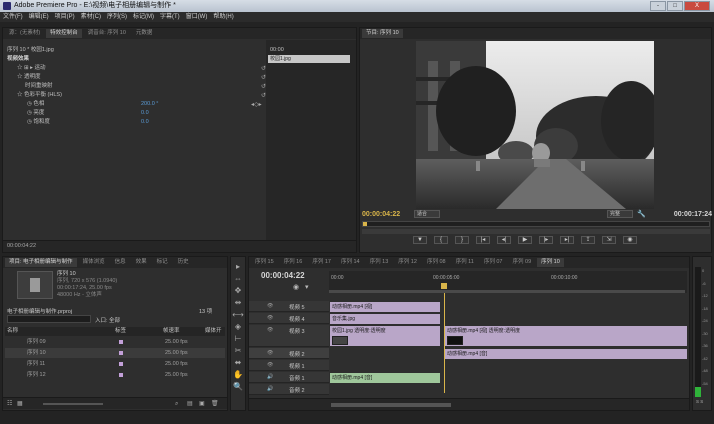 Image resolution: width=714 pixels, height=424 pixels. Describe the element at coordinates (385, 378) in the screenshot. I see `clip-a1-audio: 动感相册.mp4 [音]` at that location.